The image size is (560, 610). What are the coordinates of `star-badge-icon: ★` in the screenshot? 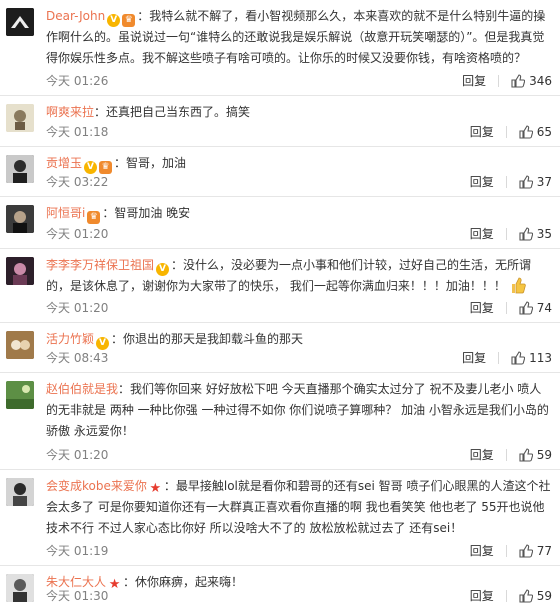 It's located at (155, 488).